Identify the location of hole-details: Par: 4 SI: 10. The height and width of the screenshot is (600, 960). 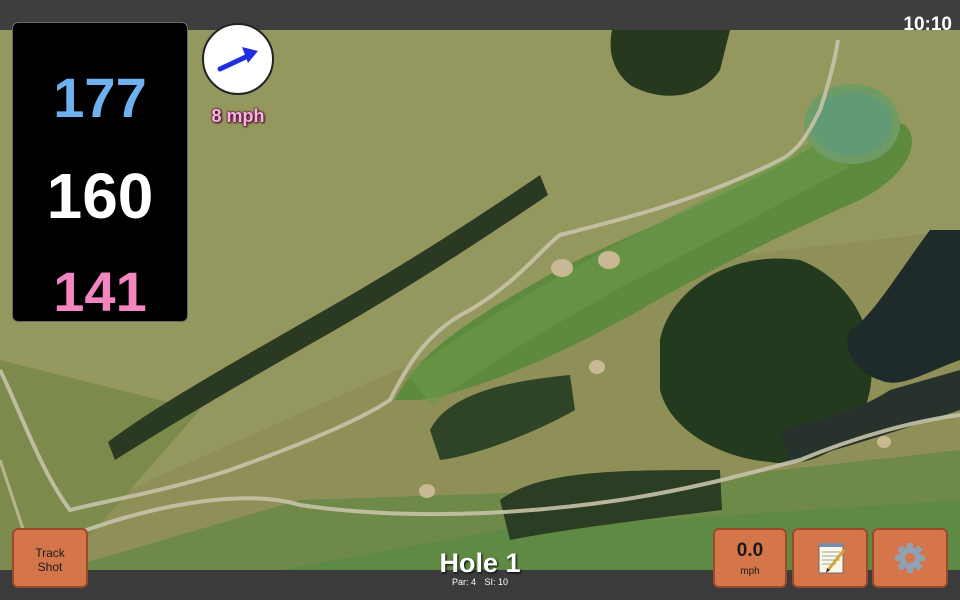
(480, 582).